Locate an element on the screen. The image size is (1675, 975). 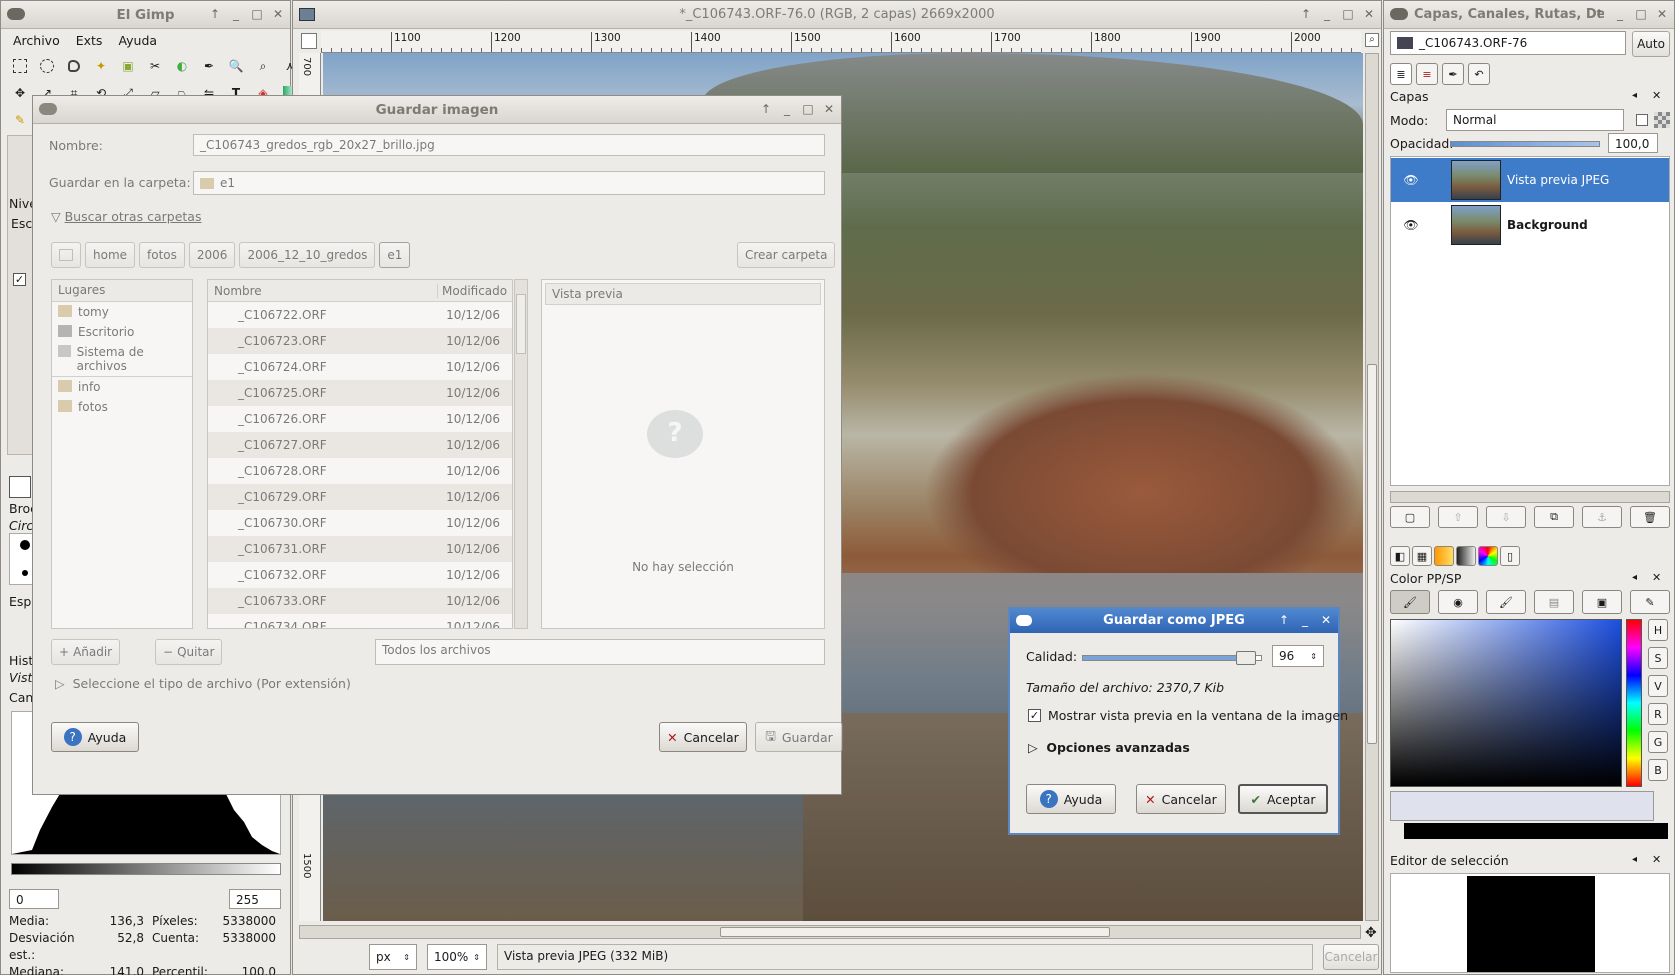
path-toggle-button is located at coordinates (66, 255).